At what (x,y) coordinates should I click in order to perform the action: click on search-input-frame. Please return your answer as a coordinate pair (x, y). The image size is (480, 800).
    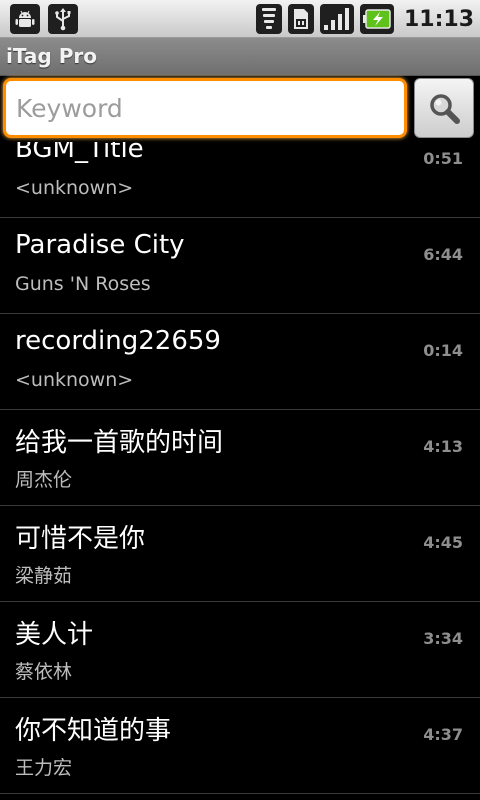
    Looking at the image, I should click on (205, 108).